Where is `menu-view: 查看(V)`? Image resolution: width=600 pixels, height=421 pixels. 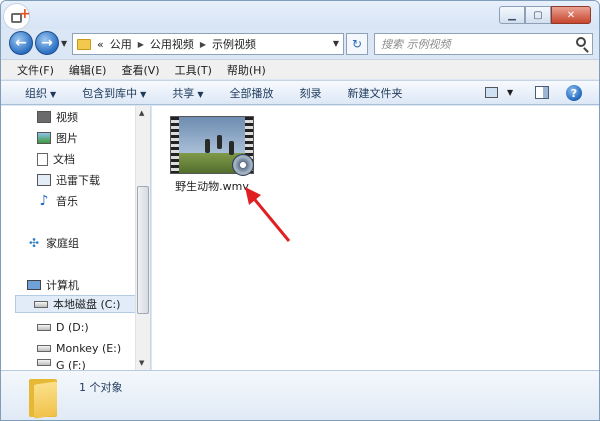 menu-view: 查看(V) is located at coordinates (140, 70).